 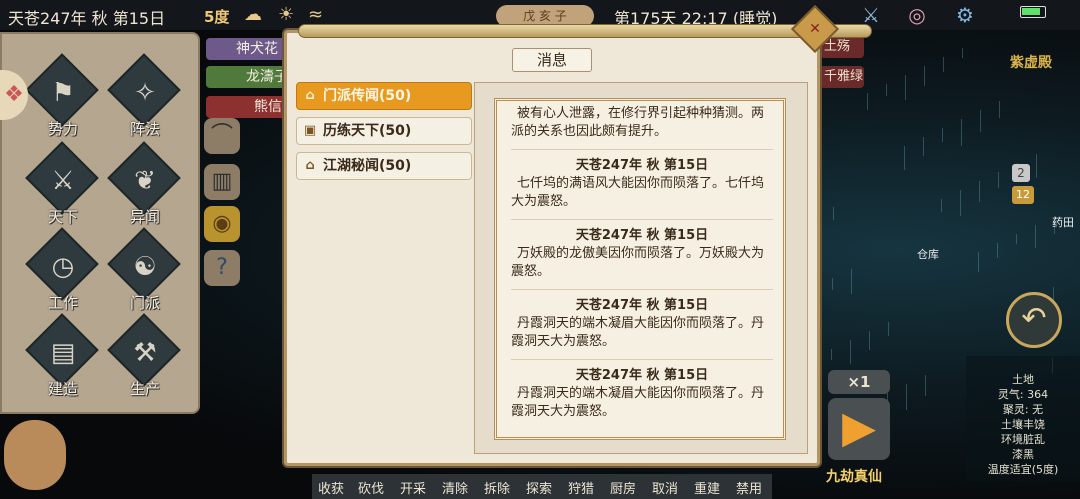 What do you see at coordinates (638, 192) in the screenshot?
I see `message-text: 七仟坞的满语风大能因你而陨落了。七仟坞大为震怒。` at bounding box center [638, 192].